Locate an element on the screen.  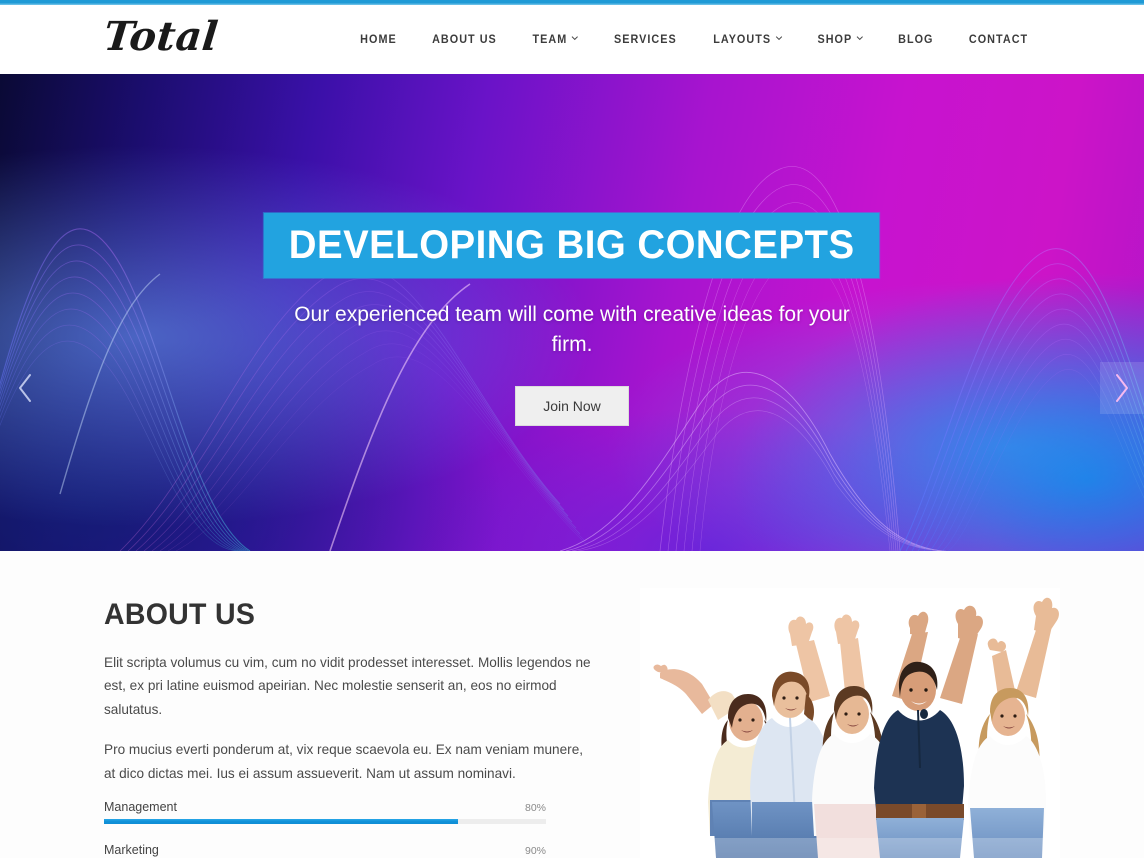
nav-item-about-us: ABOUT US is located at coordinates (464, 40).